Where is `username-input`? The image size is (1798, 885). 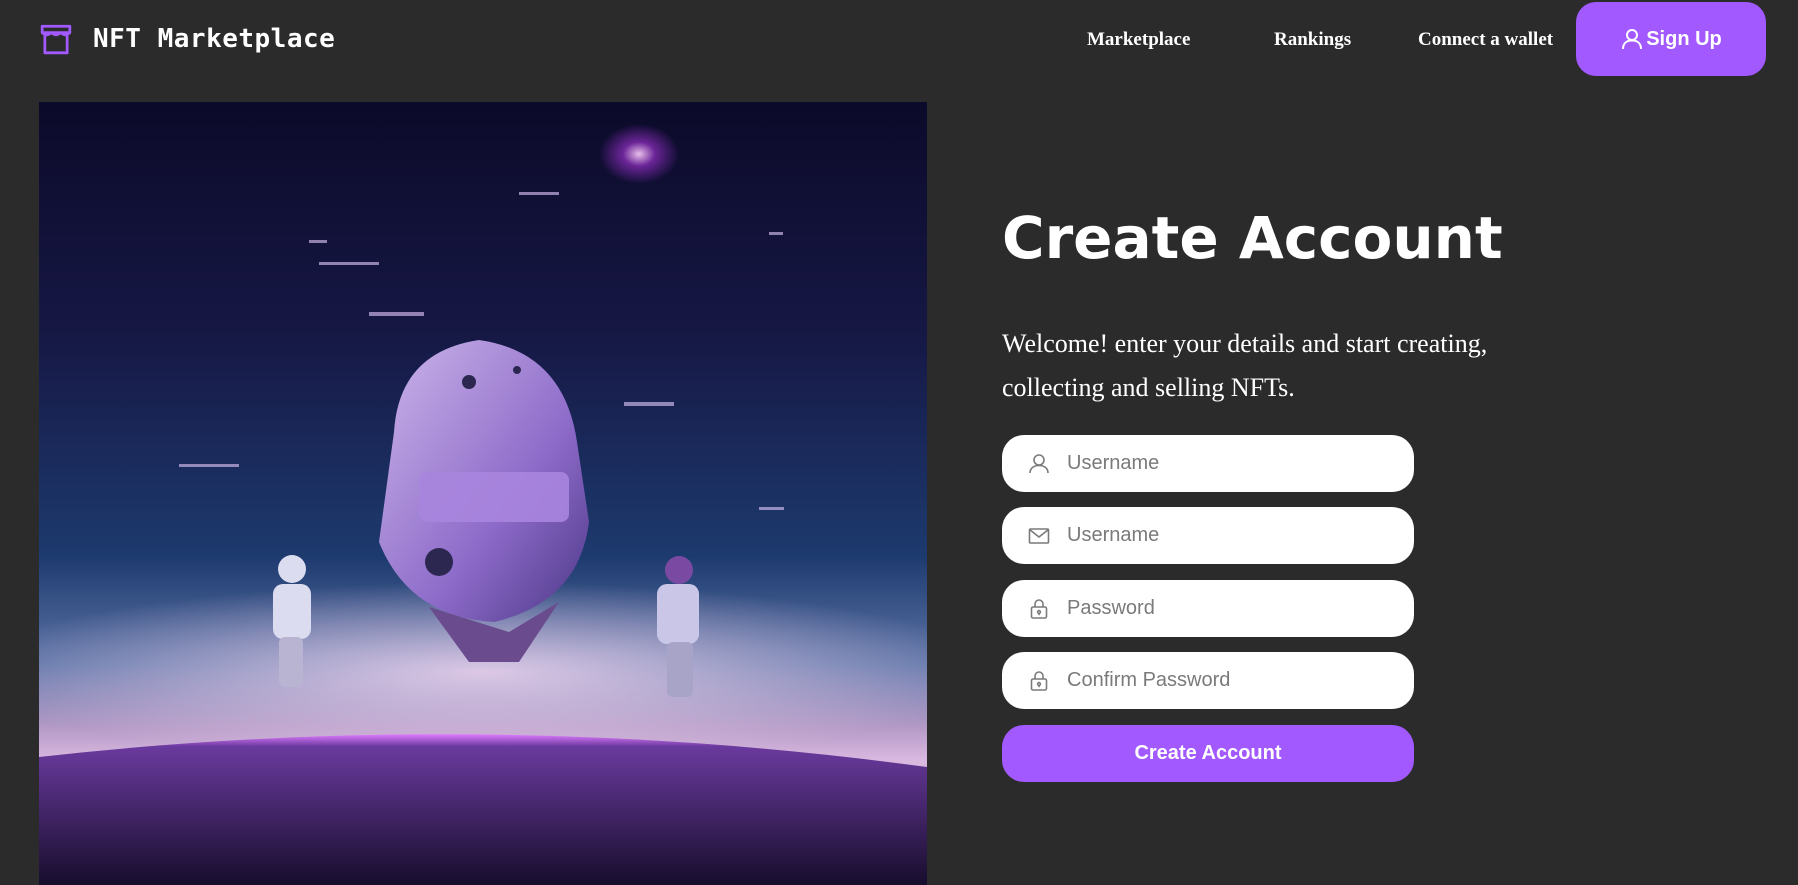
username-input is located at coordinates (1232, 463).